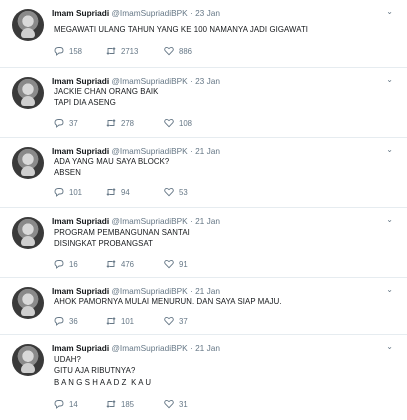  I want to click on tweet-line: TAPI DIA ASENG, so click(85, 103).